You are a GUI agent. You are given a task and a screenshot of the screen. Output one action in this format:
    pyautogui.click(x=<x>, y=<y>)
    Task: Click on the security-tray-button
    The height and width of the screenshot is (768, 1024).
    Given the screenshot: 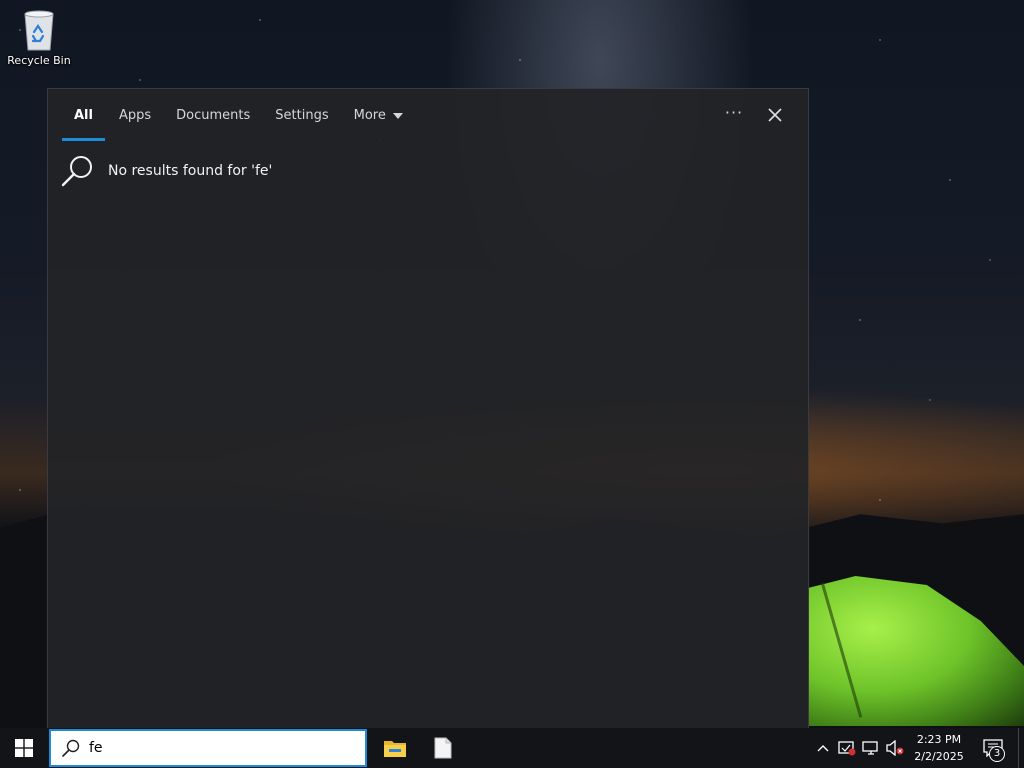 What is the action you would take?
    pyautogui.click(x=847, y=748)
    